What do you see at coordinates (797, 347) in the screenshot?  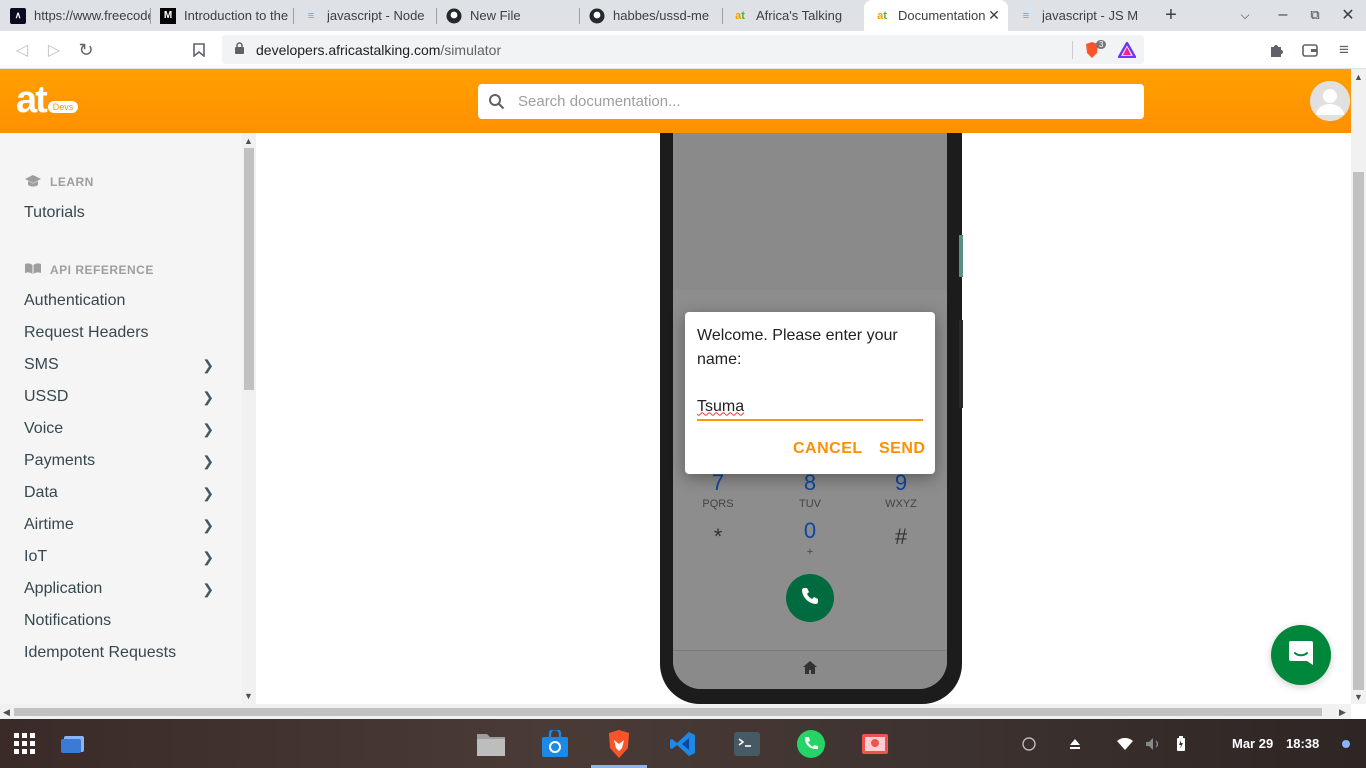 I see `ussd-message: Welcome. Please enter your name:` at bounding box center [797, 347].